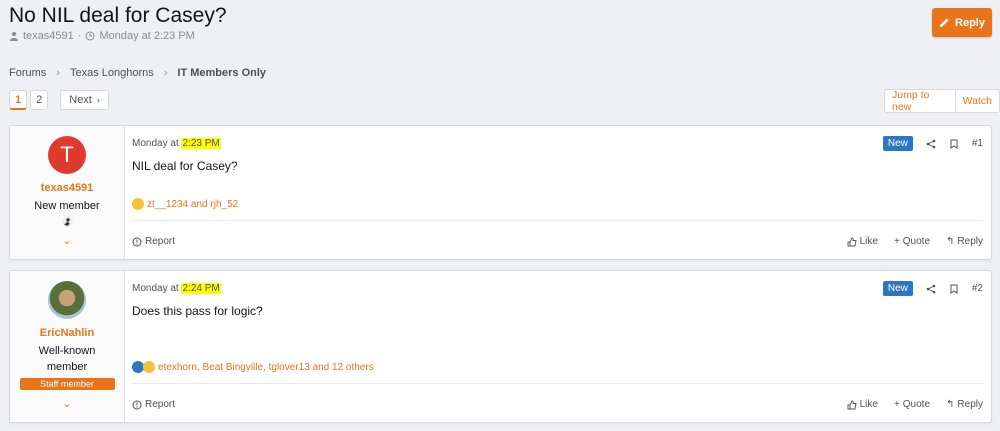 Image resolution: width=1000 pixels, height=431 pixels. Describe the element at coordinates (977, 101) in the screenshot. I see `watch-button: Watch` at that location.